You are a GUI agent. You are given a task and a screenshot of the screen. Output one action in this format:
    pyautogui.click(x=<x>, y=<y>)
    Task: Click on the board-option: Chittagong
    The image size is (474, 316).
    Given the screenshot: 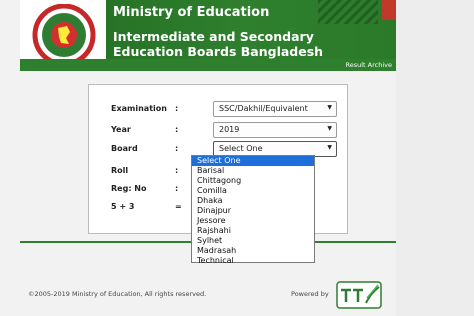 What is the action you would take?
    pyautogui.click(x=253, y=181)
    